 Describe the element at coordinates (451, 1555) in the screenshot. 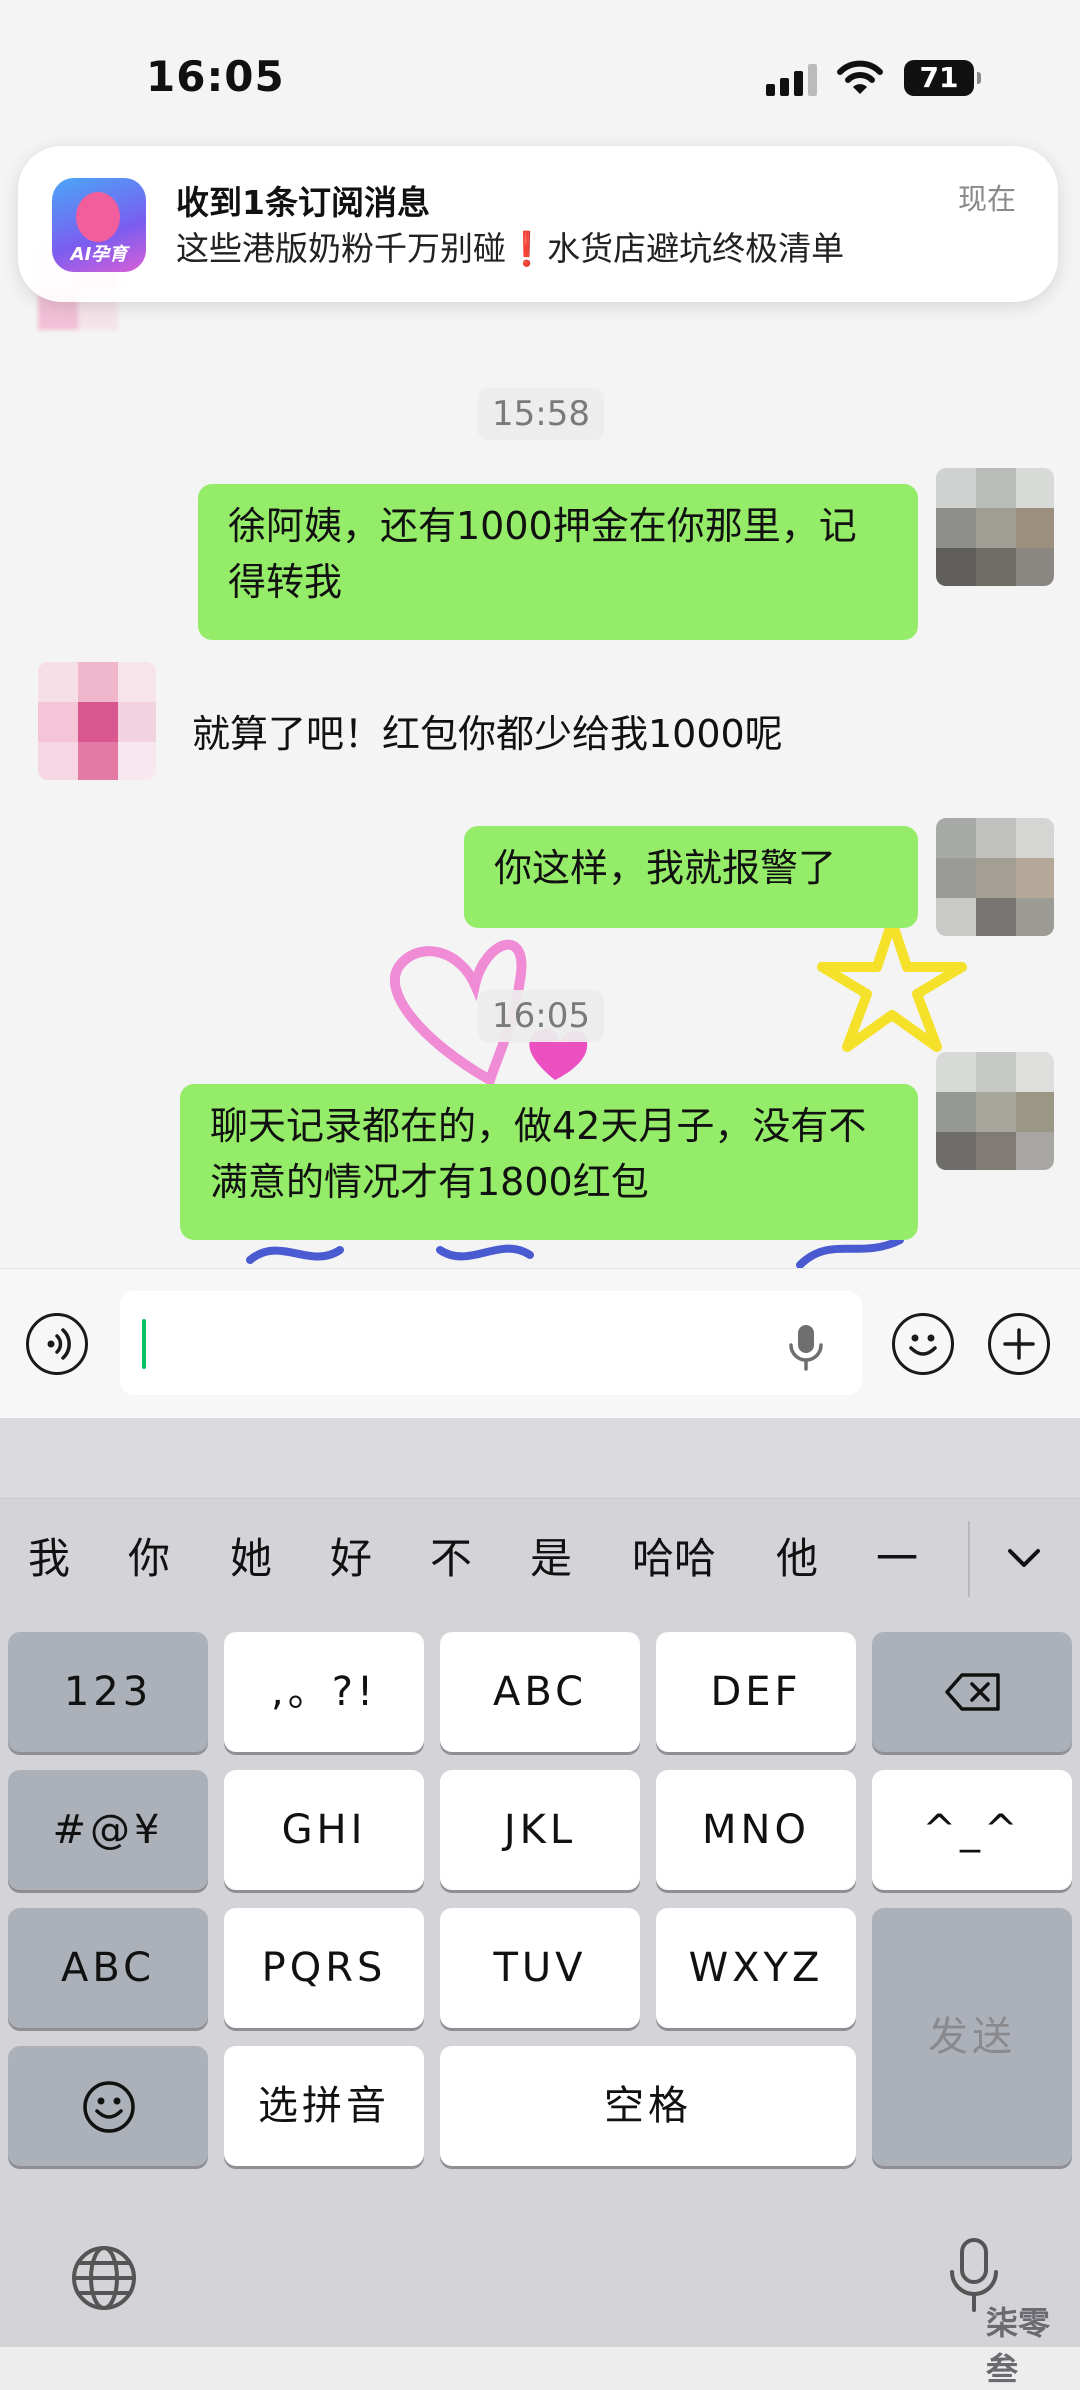

I see `candidate-word: 不` at that location.